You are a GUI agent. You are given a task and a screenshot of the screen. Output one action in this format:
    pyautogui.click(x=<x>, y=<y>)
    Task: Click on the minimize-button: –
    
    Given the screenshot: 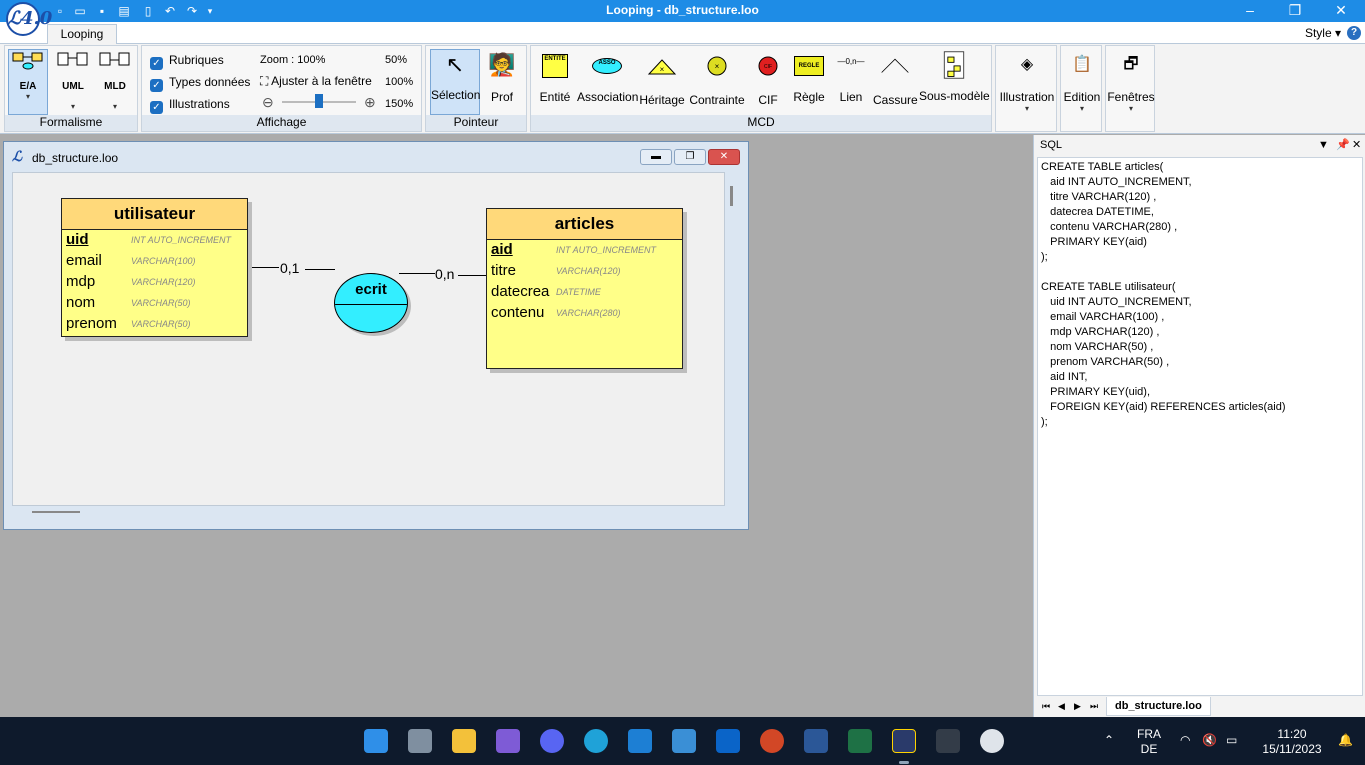 What is the action you would take?
    pyautogui.click(x=1250, y=11)
    